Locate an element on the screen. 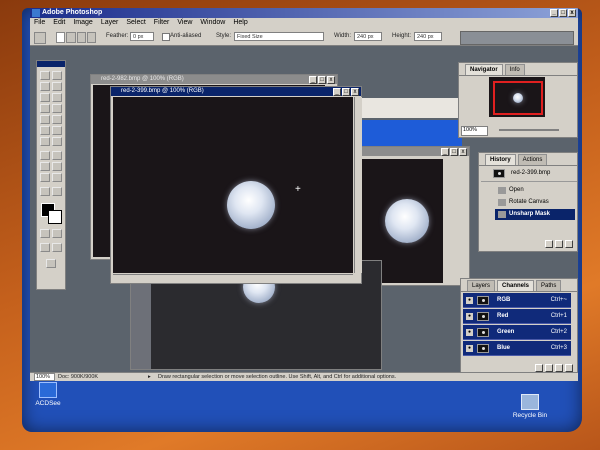 The image size is (600, 450). new-document-icon is located at coordinates (549, 244).